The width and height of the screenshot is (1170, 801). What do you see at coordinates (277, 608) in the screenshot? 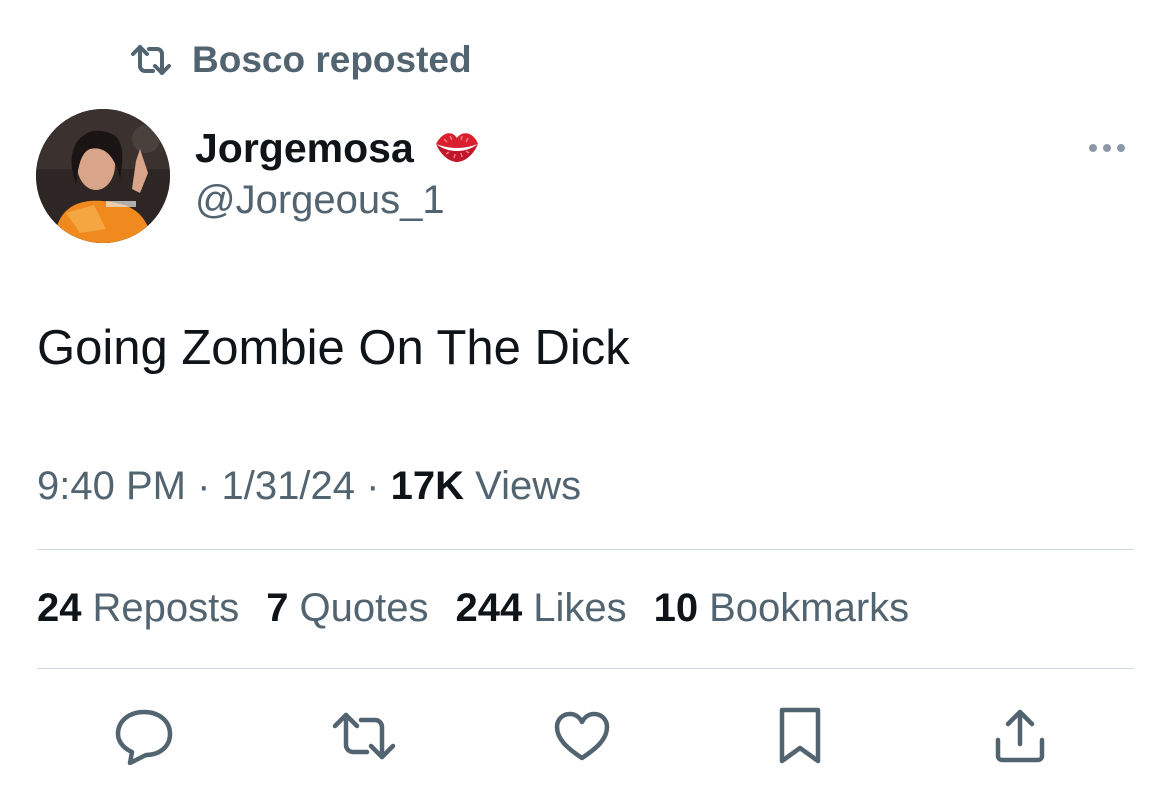
I see `stat-count: 7` at bounding box center [277, 608].